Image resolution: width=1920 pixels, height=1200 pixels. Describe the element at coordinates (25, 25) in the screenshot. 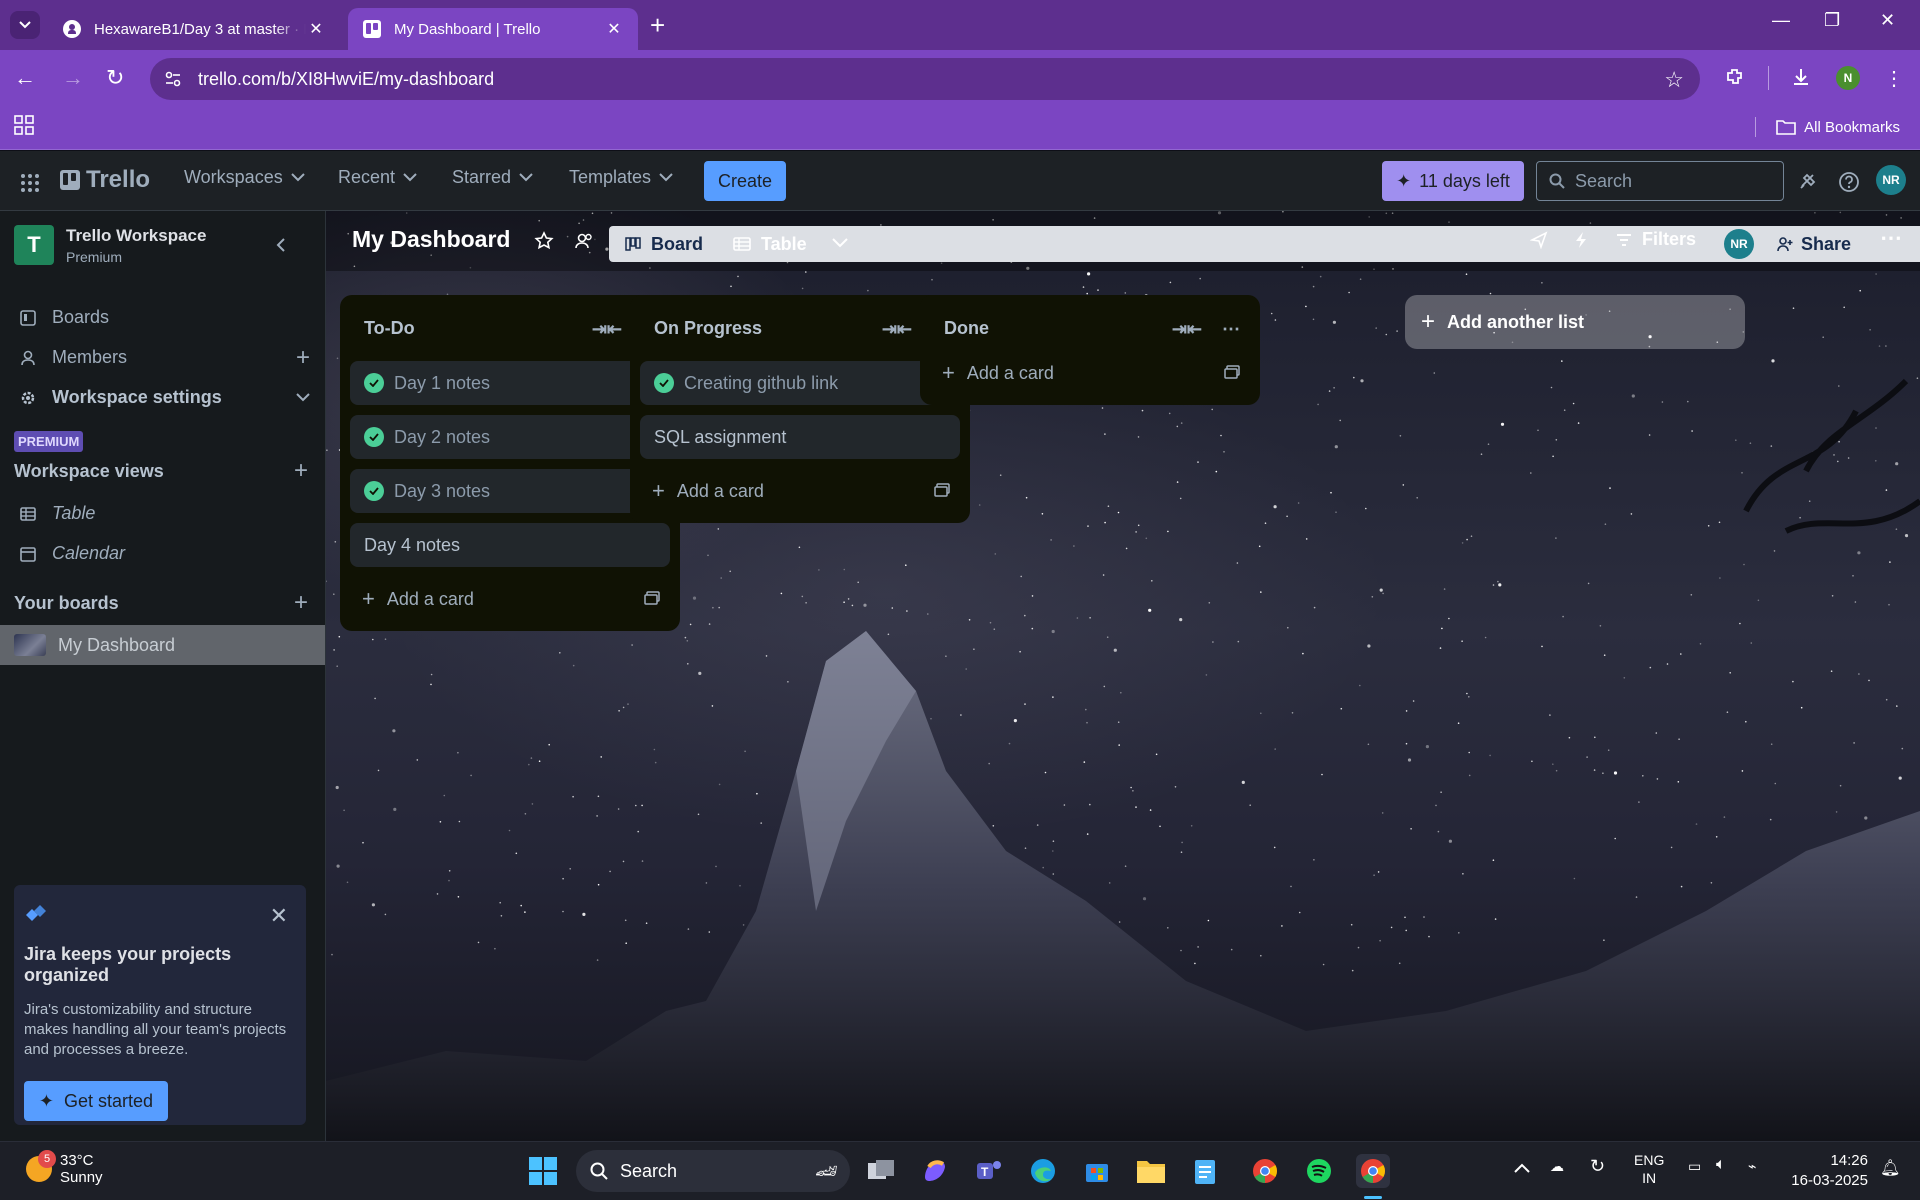

I see `tab-search-button` at that location.